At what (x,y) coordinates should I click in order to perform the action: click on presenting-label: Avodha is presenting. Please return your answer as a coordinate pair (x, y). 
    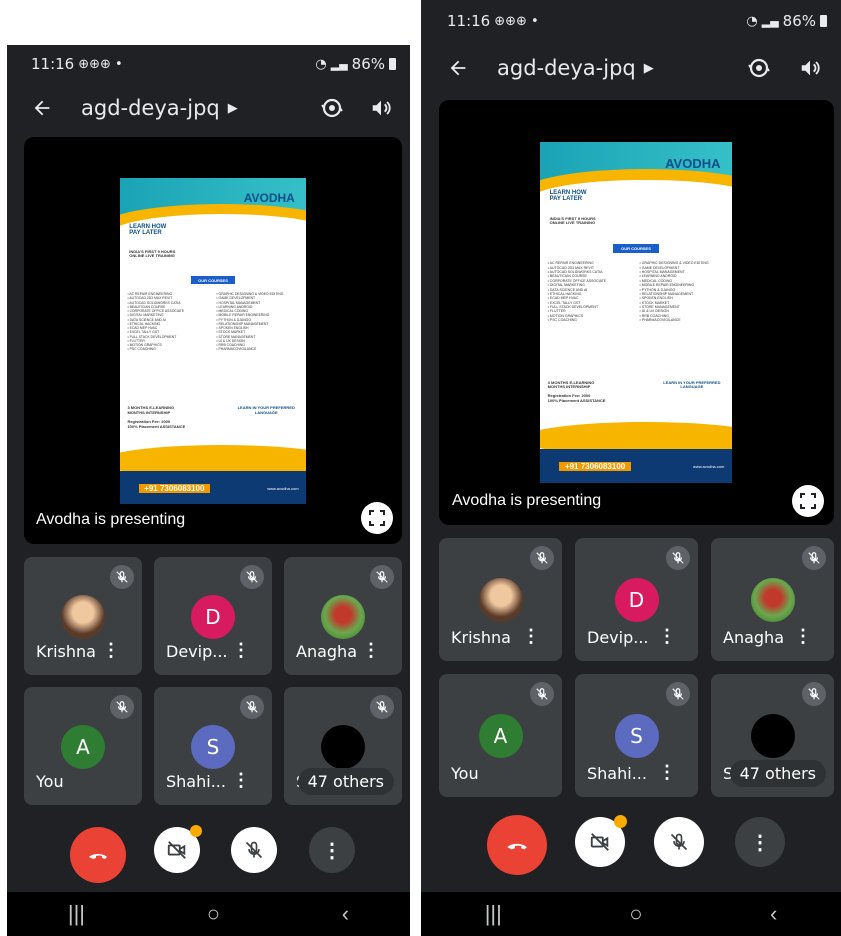
    Looking at the image, I should click on (111, 519).